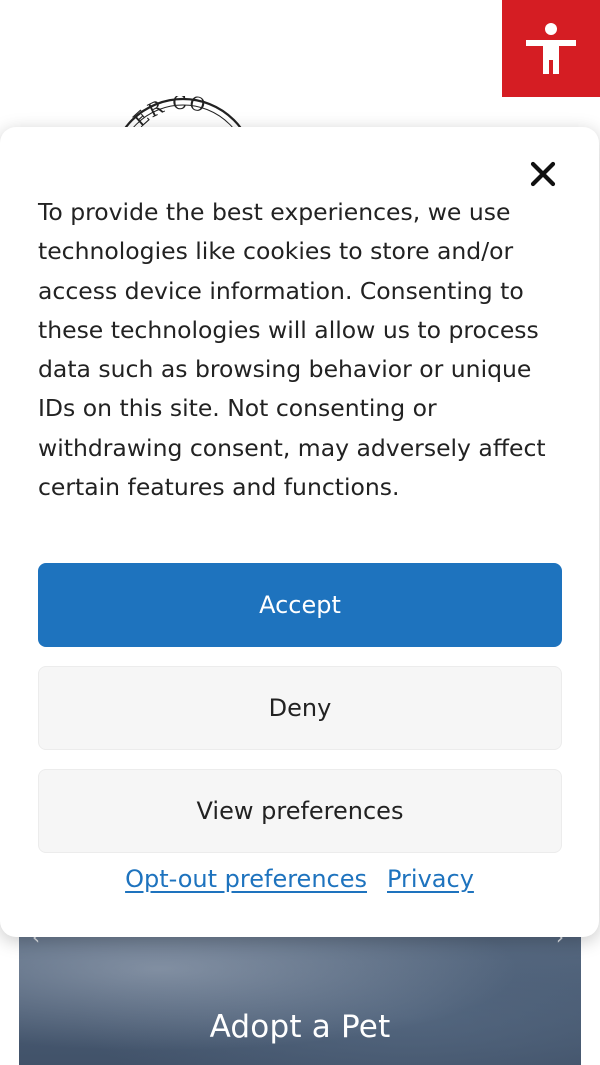  What do you see at coordinates (246, 879) in the screenshot?
I see `opt-out-preferences-link: Opt-out preferences` at bounding box center [246, 879].